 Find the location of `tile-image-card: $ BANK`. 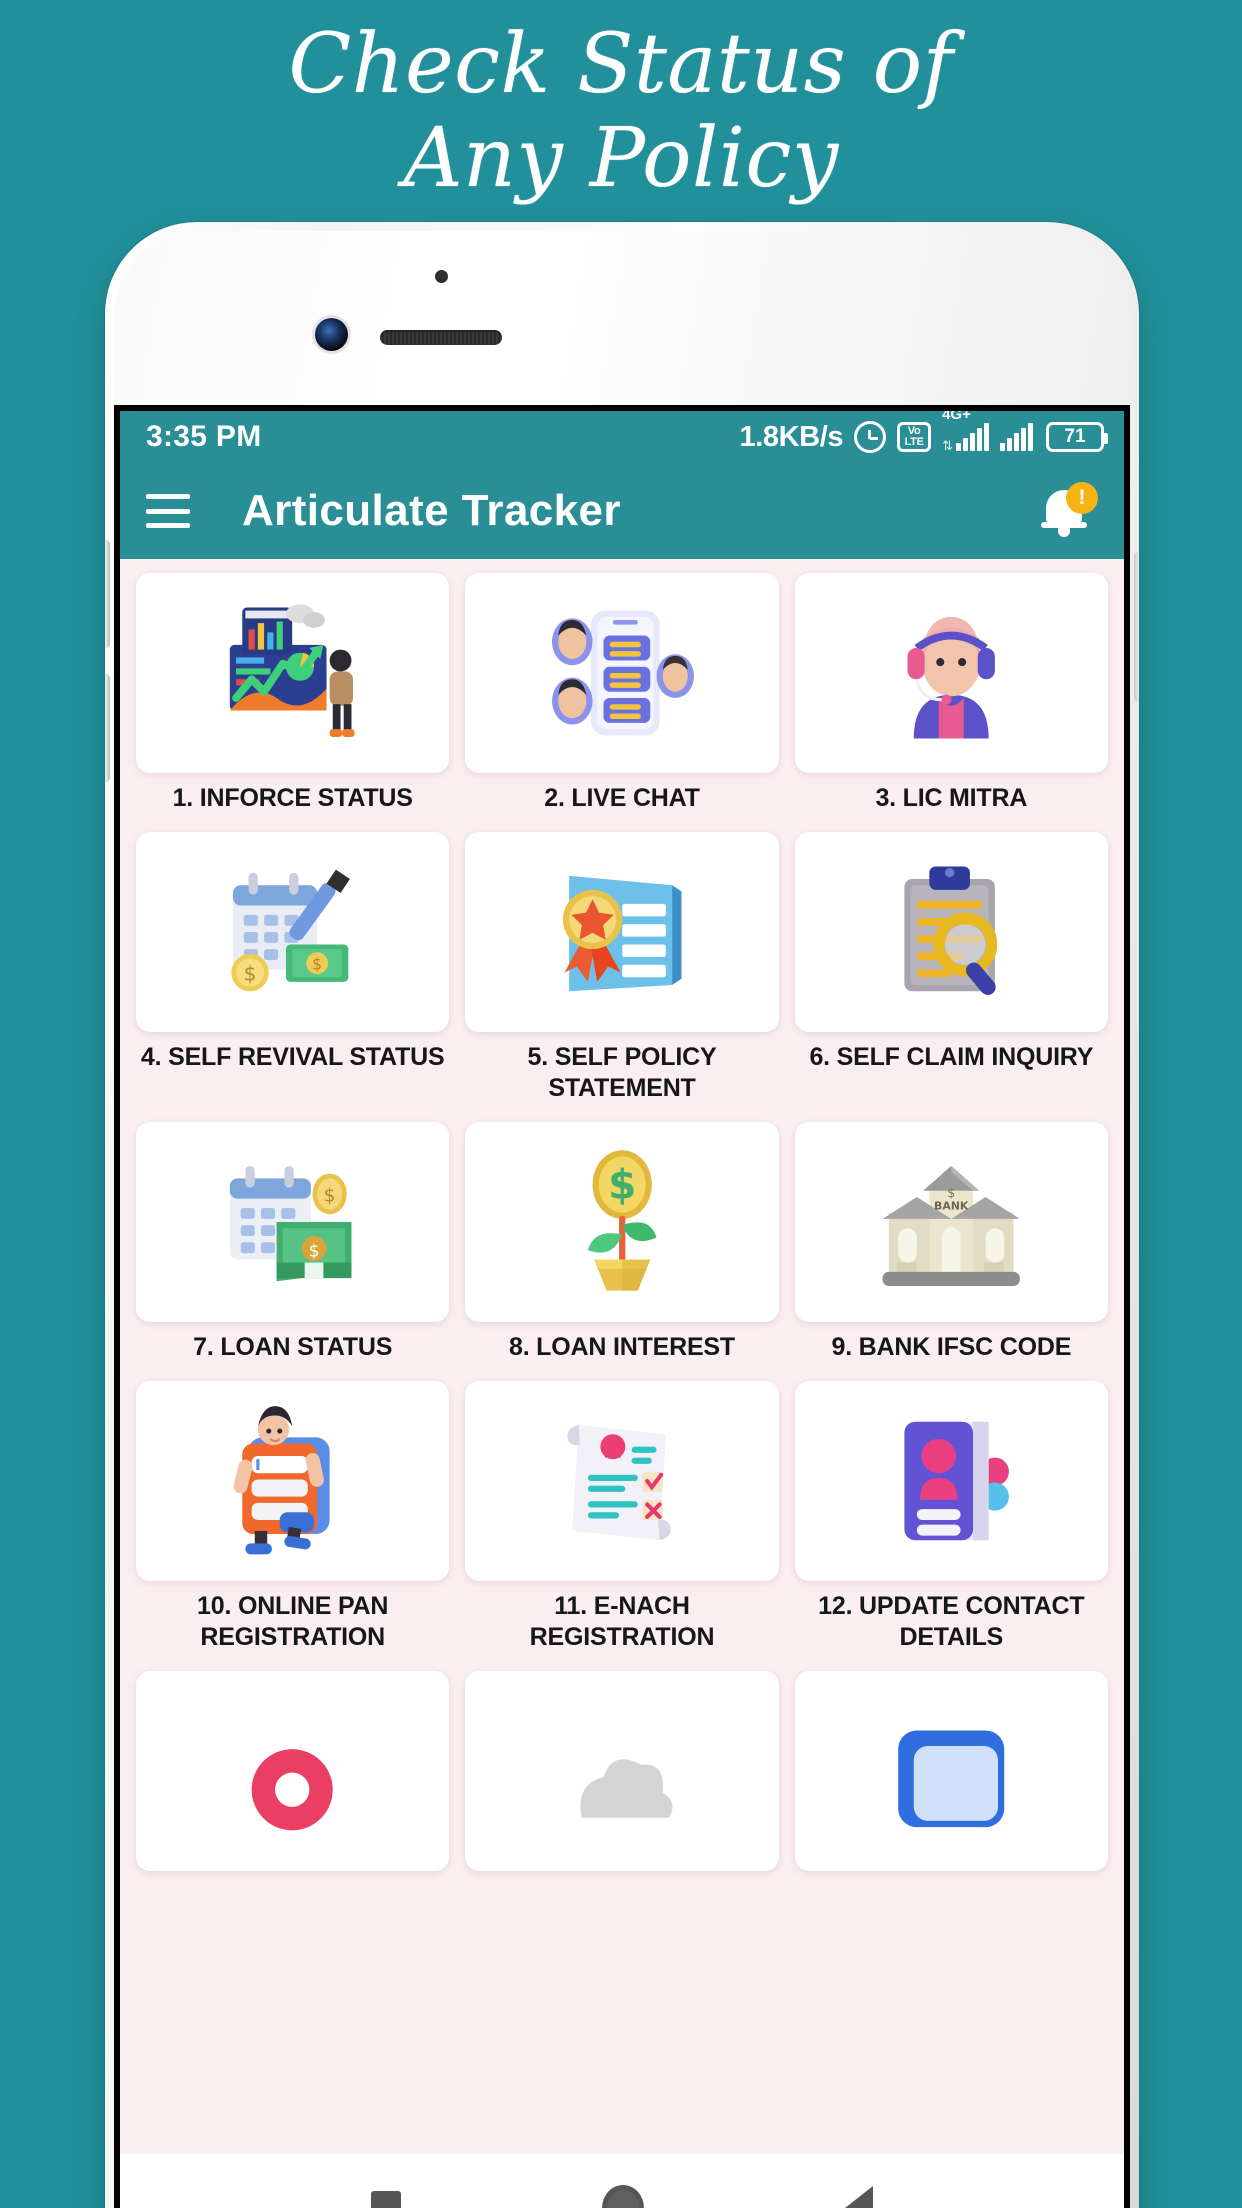

tile-image-card: $ BANK is located at coordinates (951, 1222).